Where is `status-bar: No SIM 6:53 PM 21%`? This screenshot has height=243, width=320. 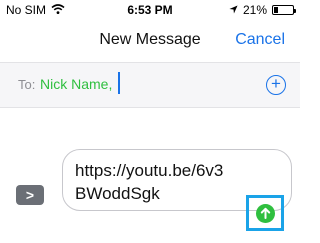 status-bar: No SIM 6:53 PM 21% is located at coordinates (150, 10).